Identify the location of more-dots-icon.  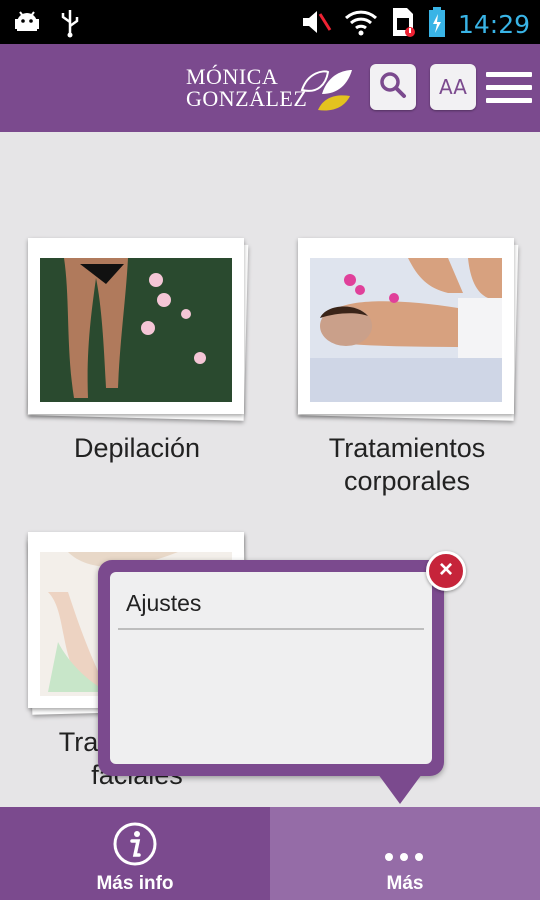
(404, 858).